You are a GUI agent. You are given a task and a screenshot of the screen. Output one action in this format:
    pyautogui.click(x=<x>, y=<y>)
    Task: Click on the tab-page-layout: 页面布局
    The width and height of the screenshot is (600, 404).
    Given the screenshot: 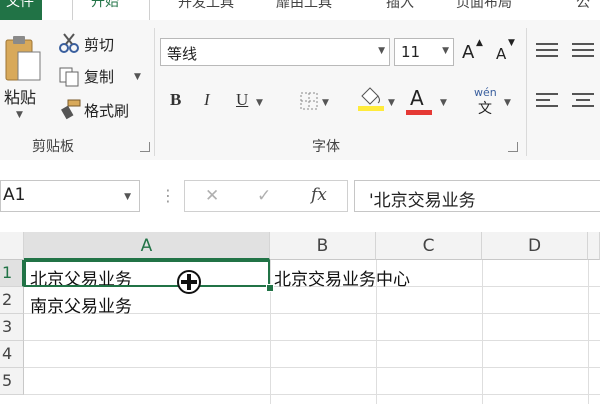 What is the action you would take?
    pyautogui.click(x=484, y=6)
    